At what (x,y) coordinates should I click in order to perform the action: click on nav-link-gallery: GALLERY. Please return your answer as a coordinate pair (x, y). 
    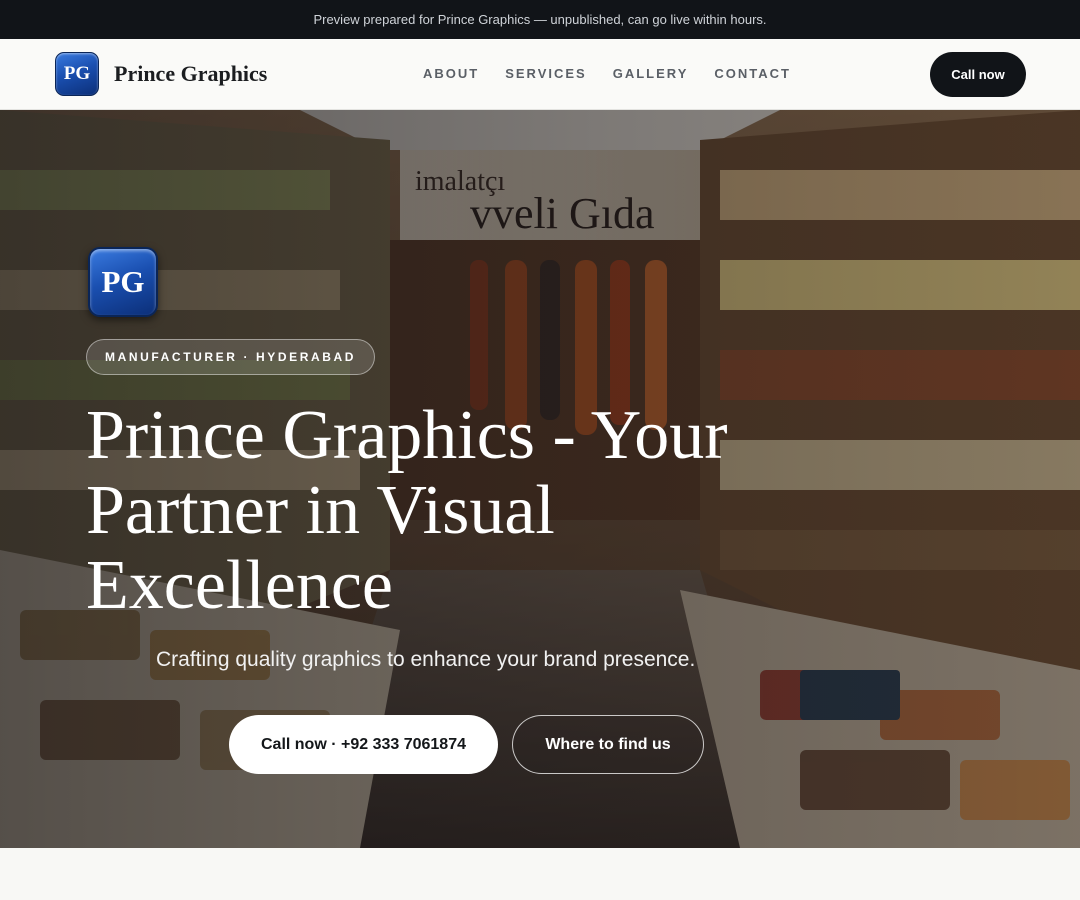
    Looking at the image, I should click on (651, 73).